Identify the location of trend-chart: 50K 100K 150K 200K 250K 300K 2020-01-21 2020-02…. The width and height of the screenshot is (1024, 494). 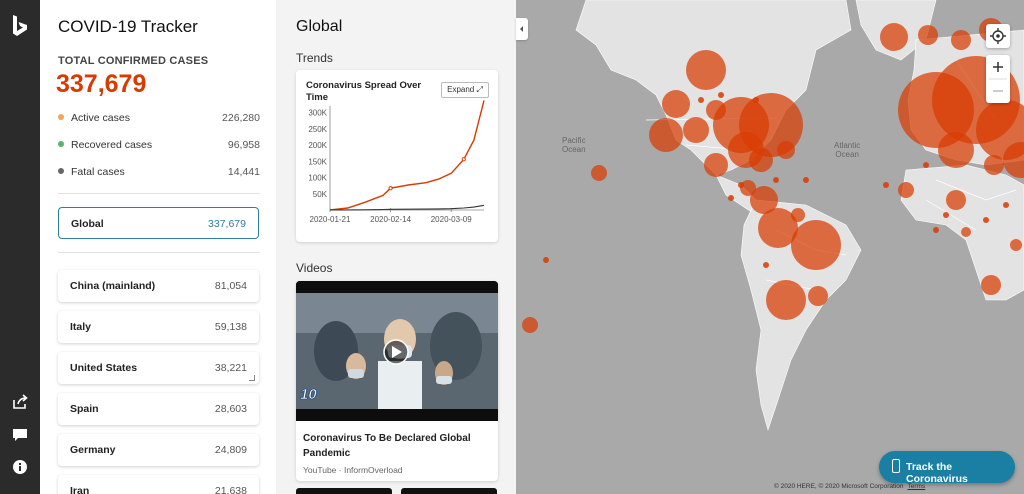
(396, 162).